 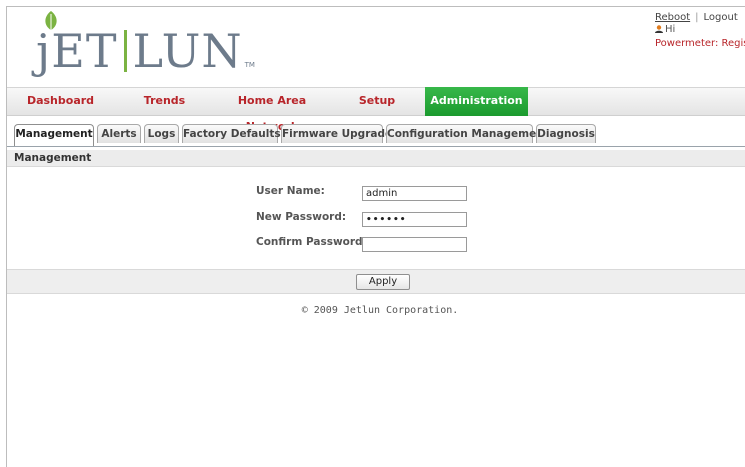 What do you see at coordinates (670, 29) in the screenshot?
I see `greeting-text: Hi` at bounding box center [670, 29].